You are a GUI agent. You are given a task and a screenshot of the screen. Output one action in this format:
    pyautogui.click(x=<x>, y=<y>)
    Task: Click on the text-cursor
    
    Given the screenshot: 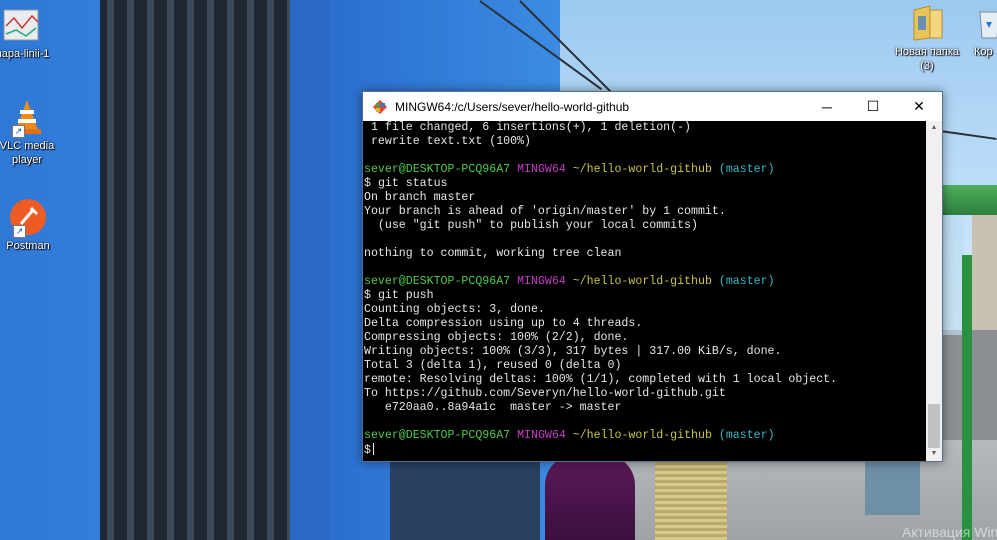 What is the action you would take?
    pyautogui.click(x=373, y=449)
    